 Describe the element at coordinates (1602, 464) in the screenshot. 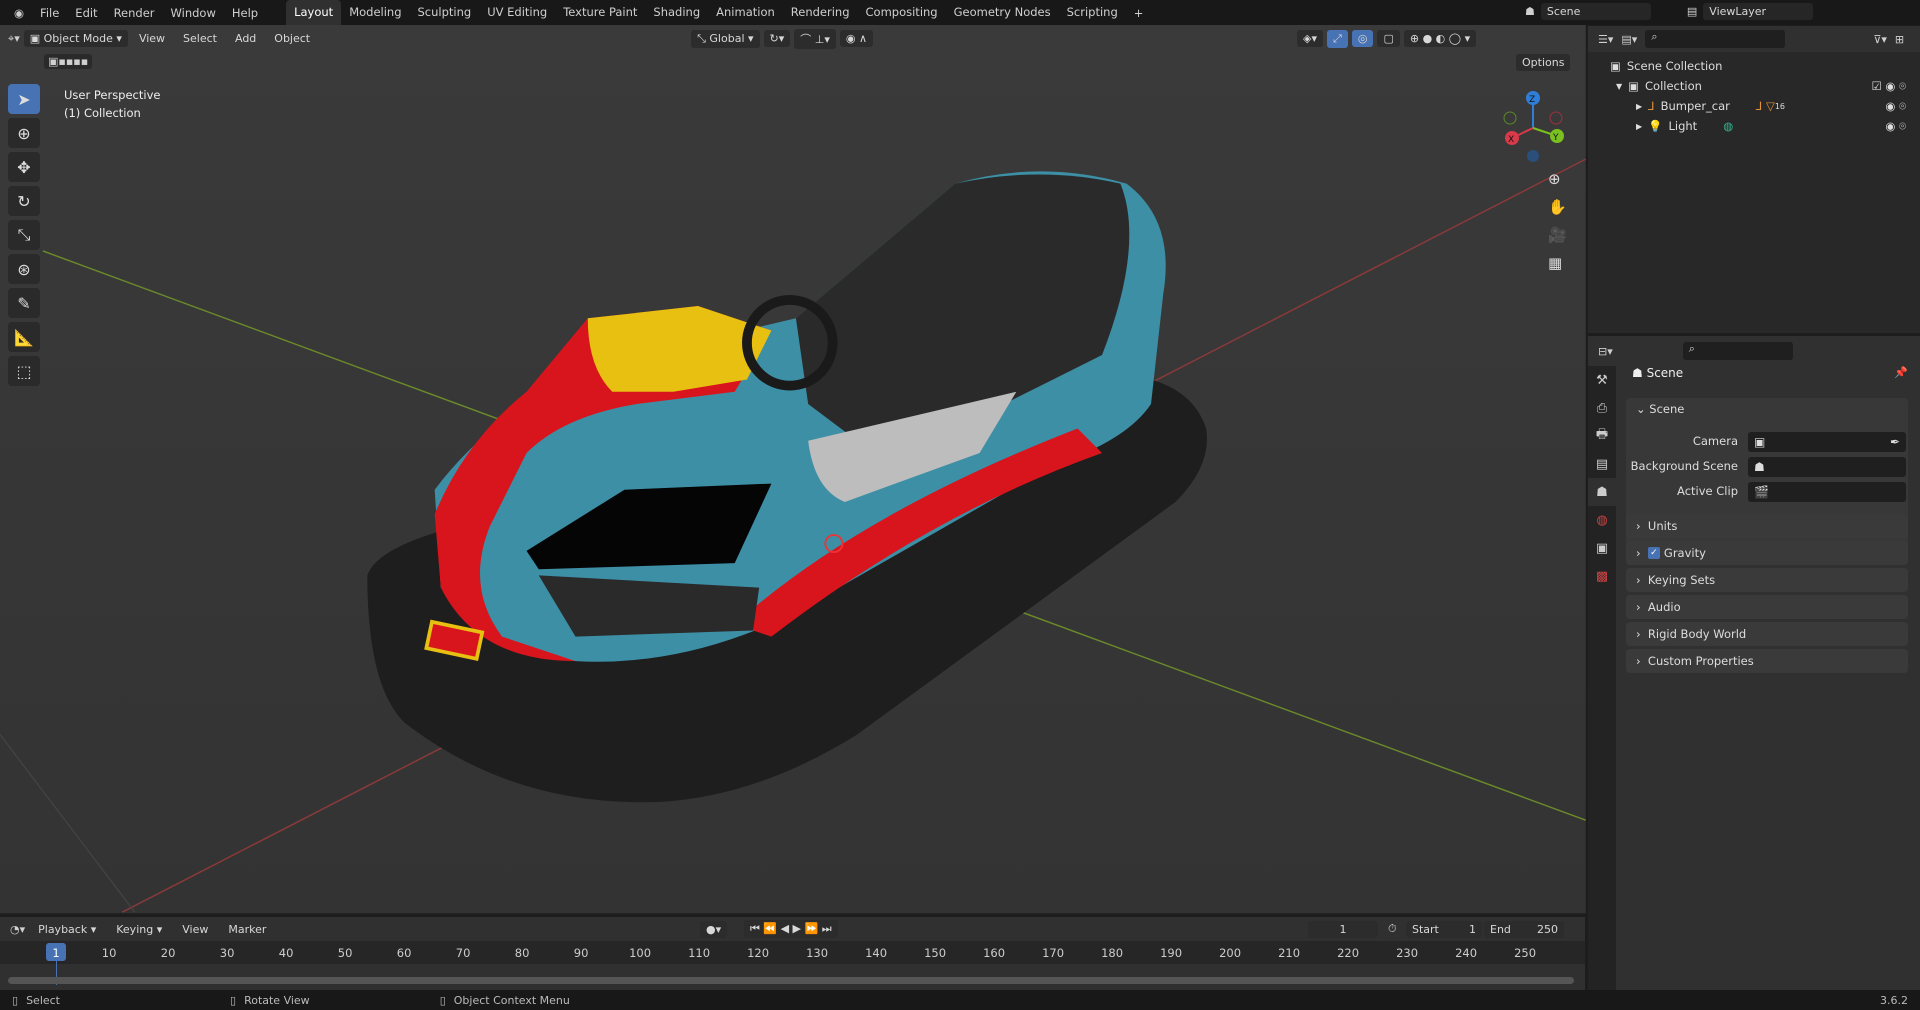

I see `view-layer-tab-icon: ▤` at that location.